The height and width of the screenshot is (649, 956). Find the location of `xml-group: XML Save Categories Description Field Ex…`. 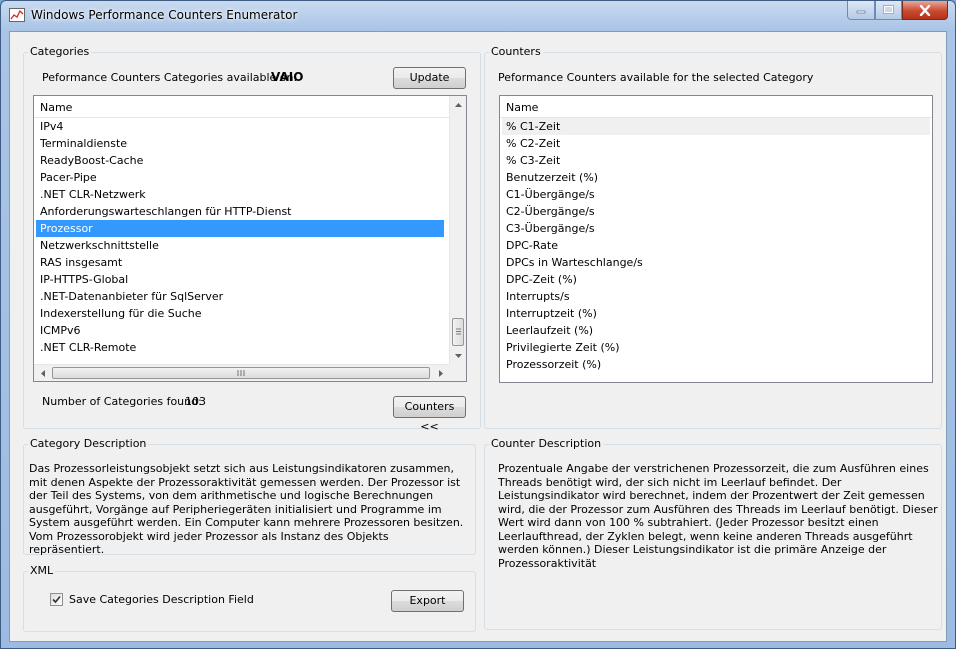

xml-group: XML Save Categories Description Field Ex… is located at coordinates (249, 598).